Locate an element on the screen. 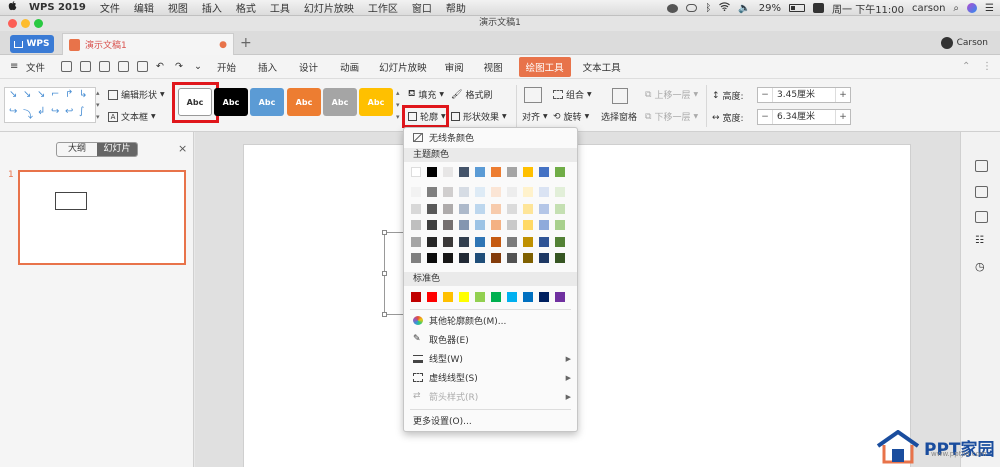 The width and height of the screenshot is (1000, 467). menubar-item-slideshow: 幻灯片放映 is located at coordinates (329, 7).